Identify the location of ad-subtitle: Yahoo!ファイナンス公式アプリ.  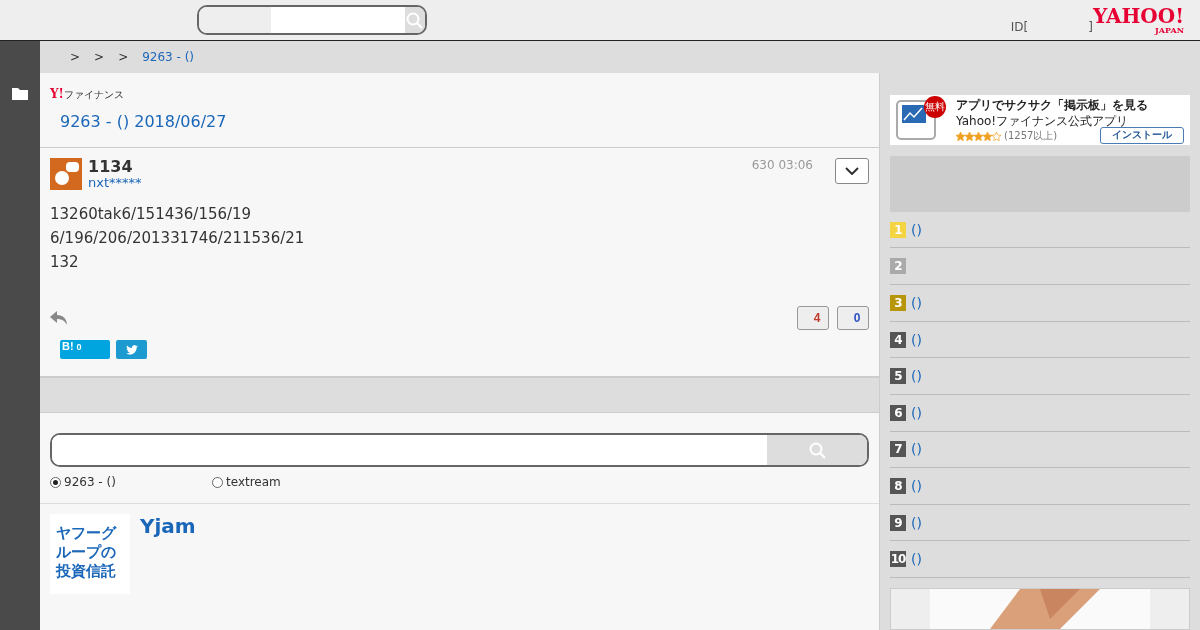
(1042, 121).